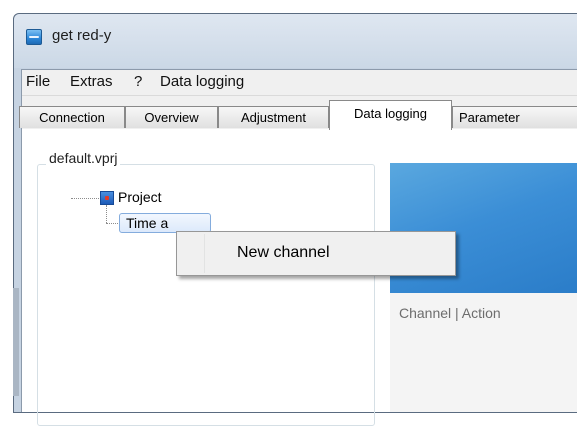  What do you see at coordinates (140, 197) in the screenshot?
I see `tree-node-project: Project` at bounding box center [140, 197].